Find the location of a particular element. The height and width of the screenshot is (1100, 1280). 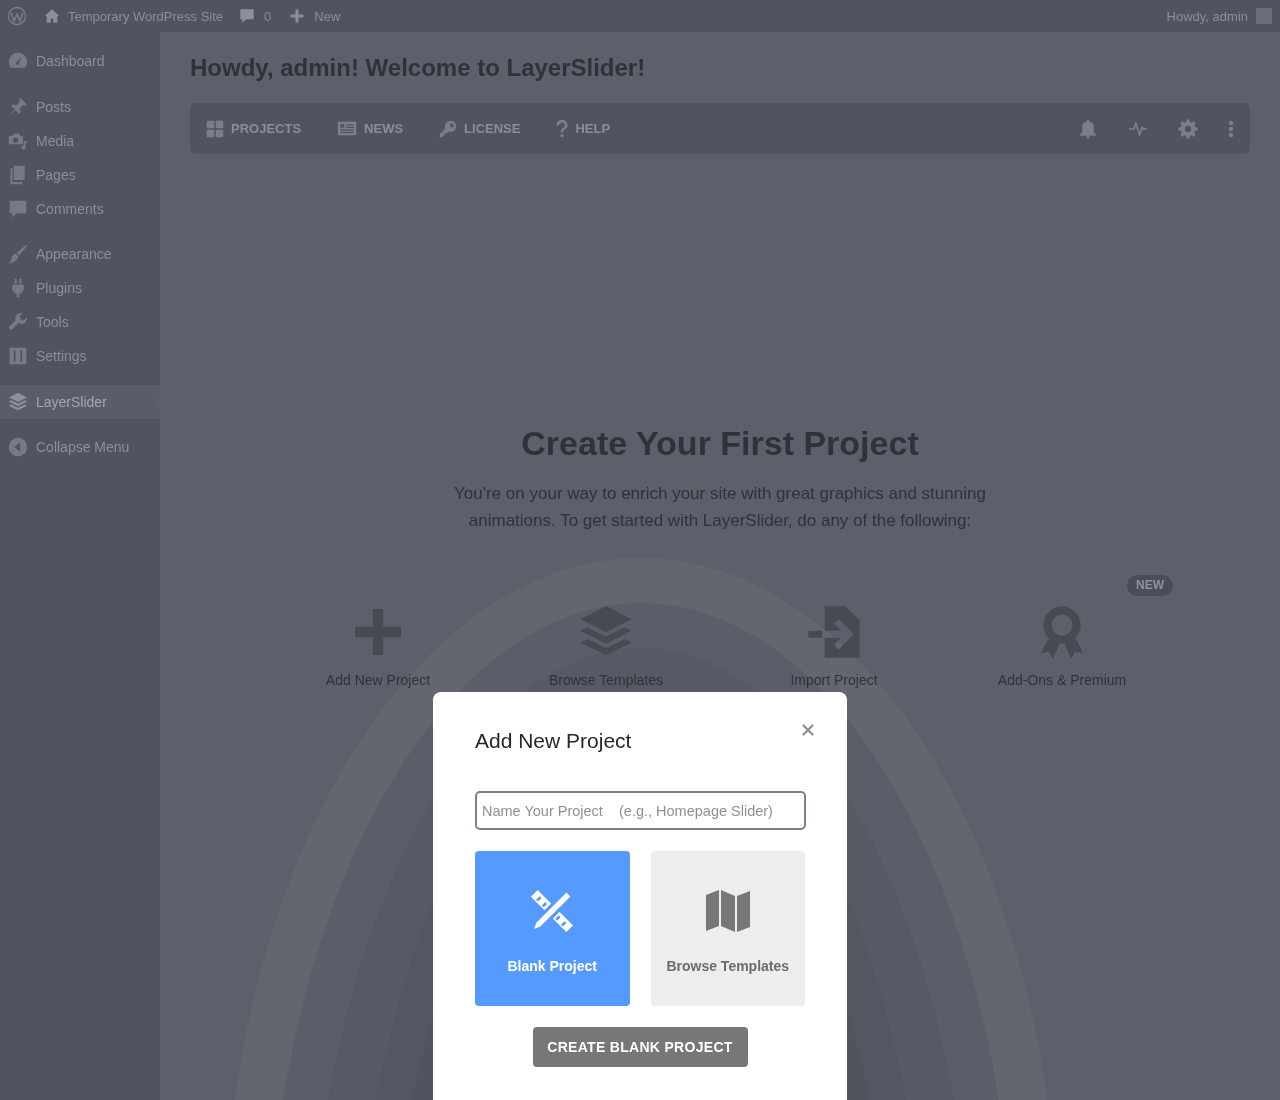

toolbar-tab: PROJECTS is located at coordinates (254, 128).